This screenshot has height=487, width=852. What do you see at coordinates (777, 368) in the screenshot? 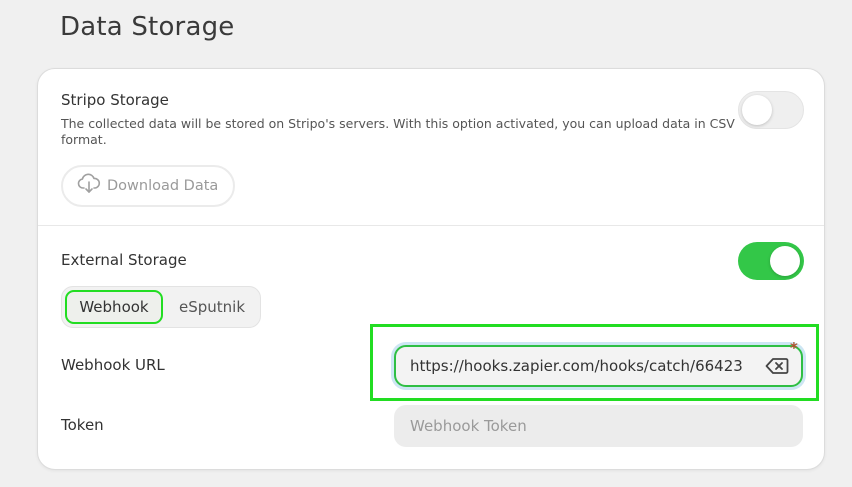
I see `backspace-clear-icon` at bounding box center [777, 368].